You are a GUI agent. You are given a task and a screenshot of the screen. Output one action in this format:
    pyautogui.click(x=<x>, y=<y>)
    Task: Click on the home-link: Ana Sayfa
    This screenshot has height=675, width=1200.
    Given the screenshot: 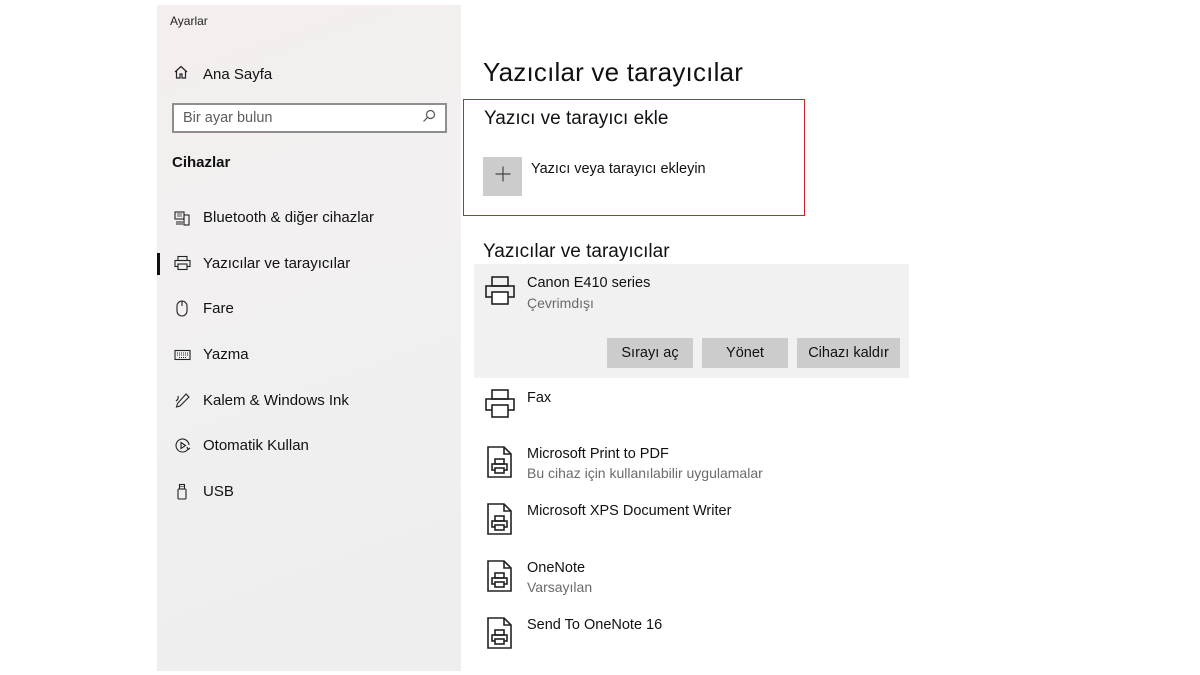 What is the action you would take?
    pyautogui.click(x=222, y=74)
    